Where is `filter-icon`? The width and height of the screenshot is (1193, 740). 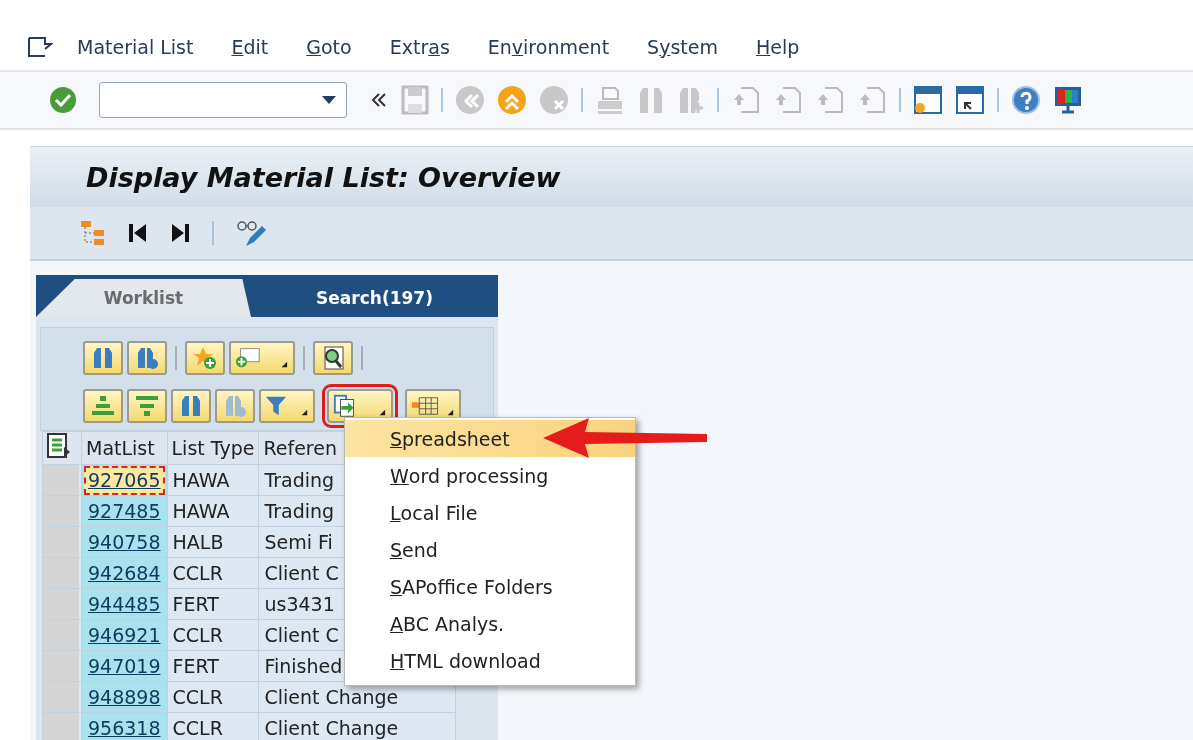
filter-icon is located at coordinates (287, 406).